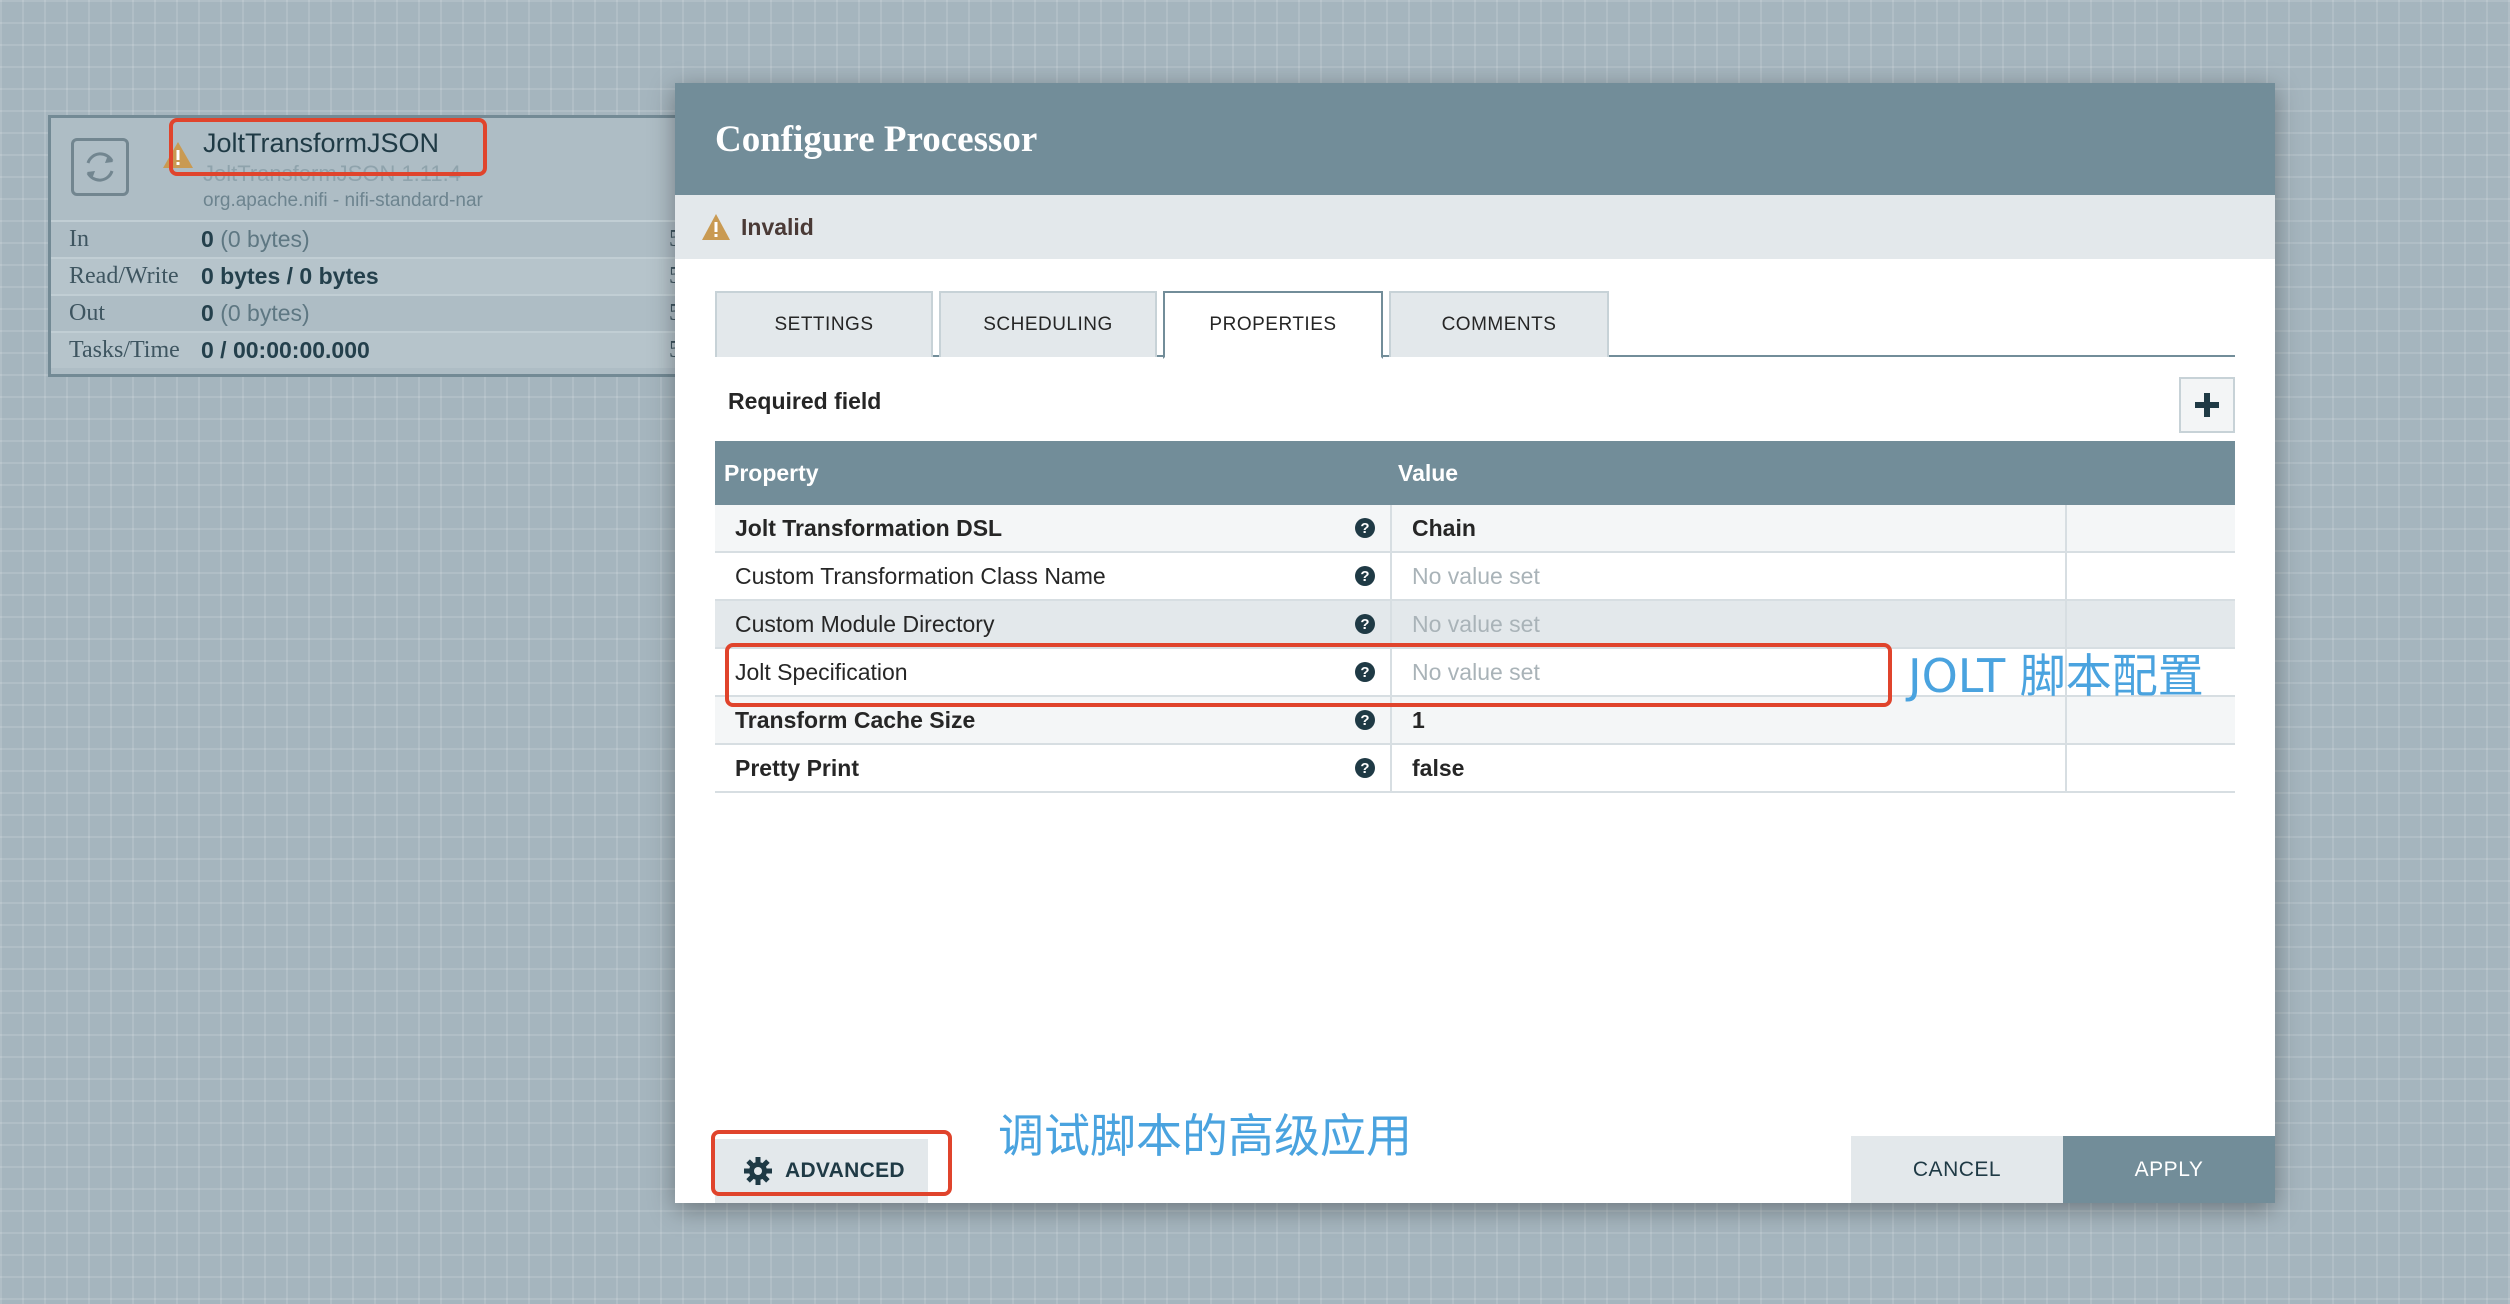 This screenshot has height=1304, width=2510. What do you see at coordinates (876, 139) in the screenshot?
I see `dialog-title: Configure Processor` at bounding box center [876, 139].